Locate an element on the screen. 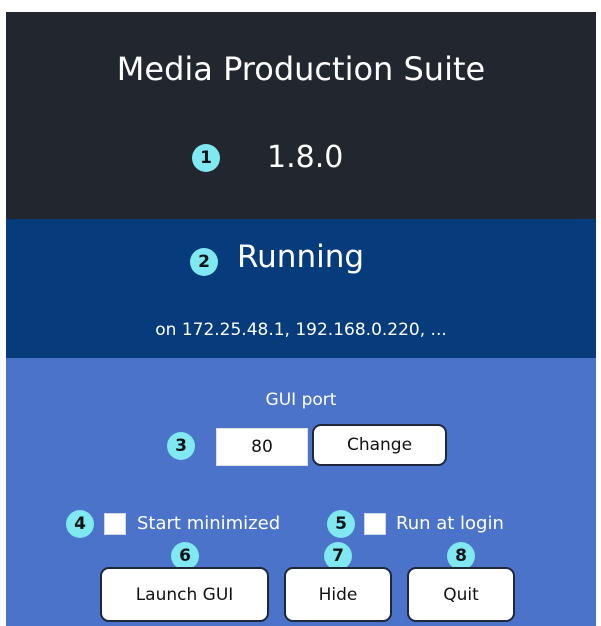 This screenshot has width=601, height=626. gui-port-input is located at coordinates (262, 447).